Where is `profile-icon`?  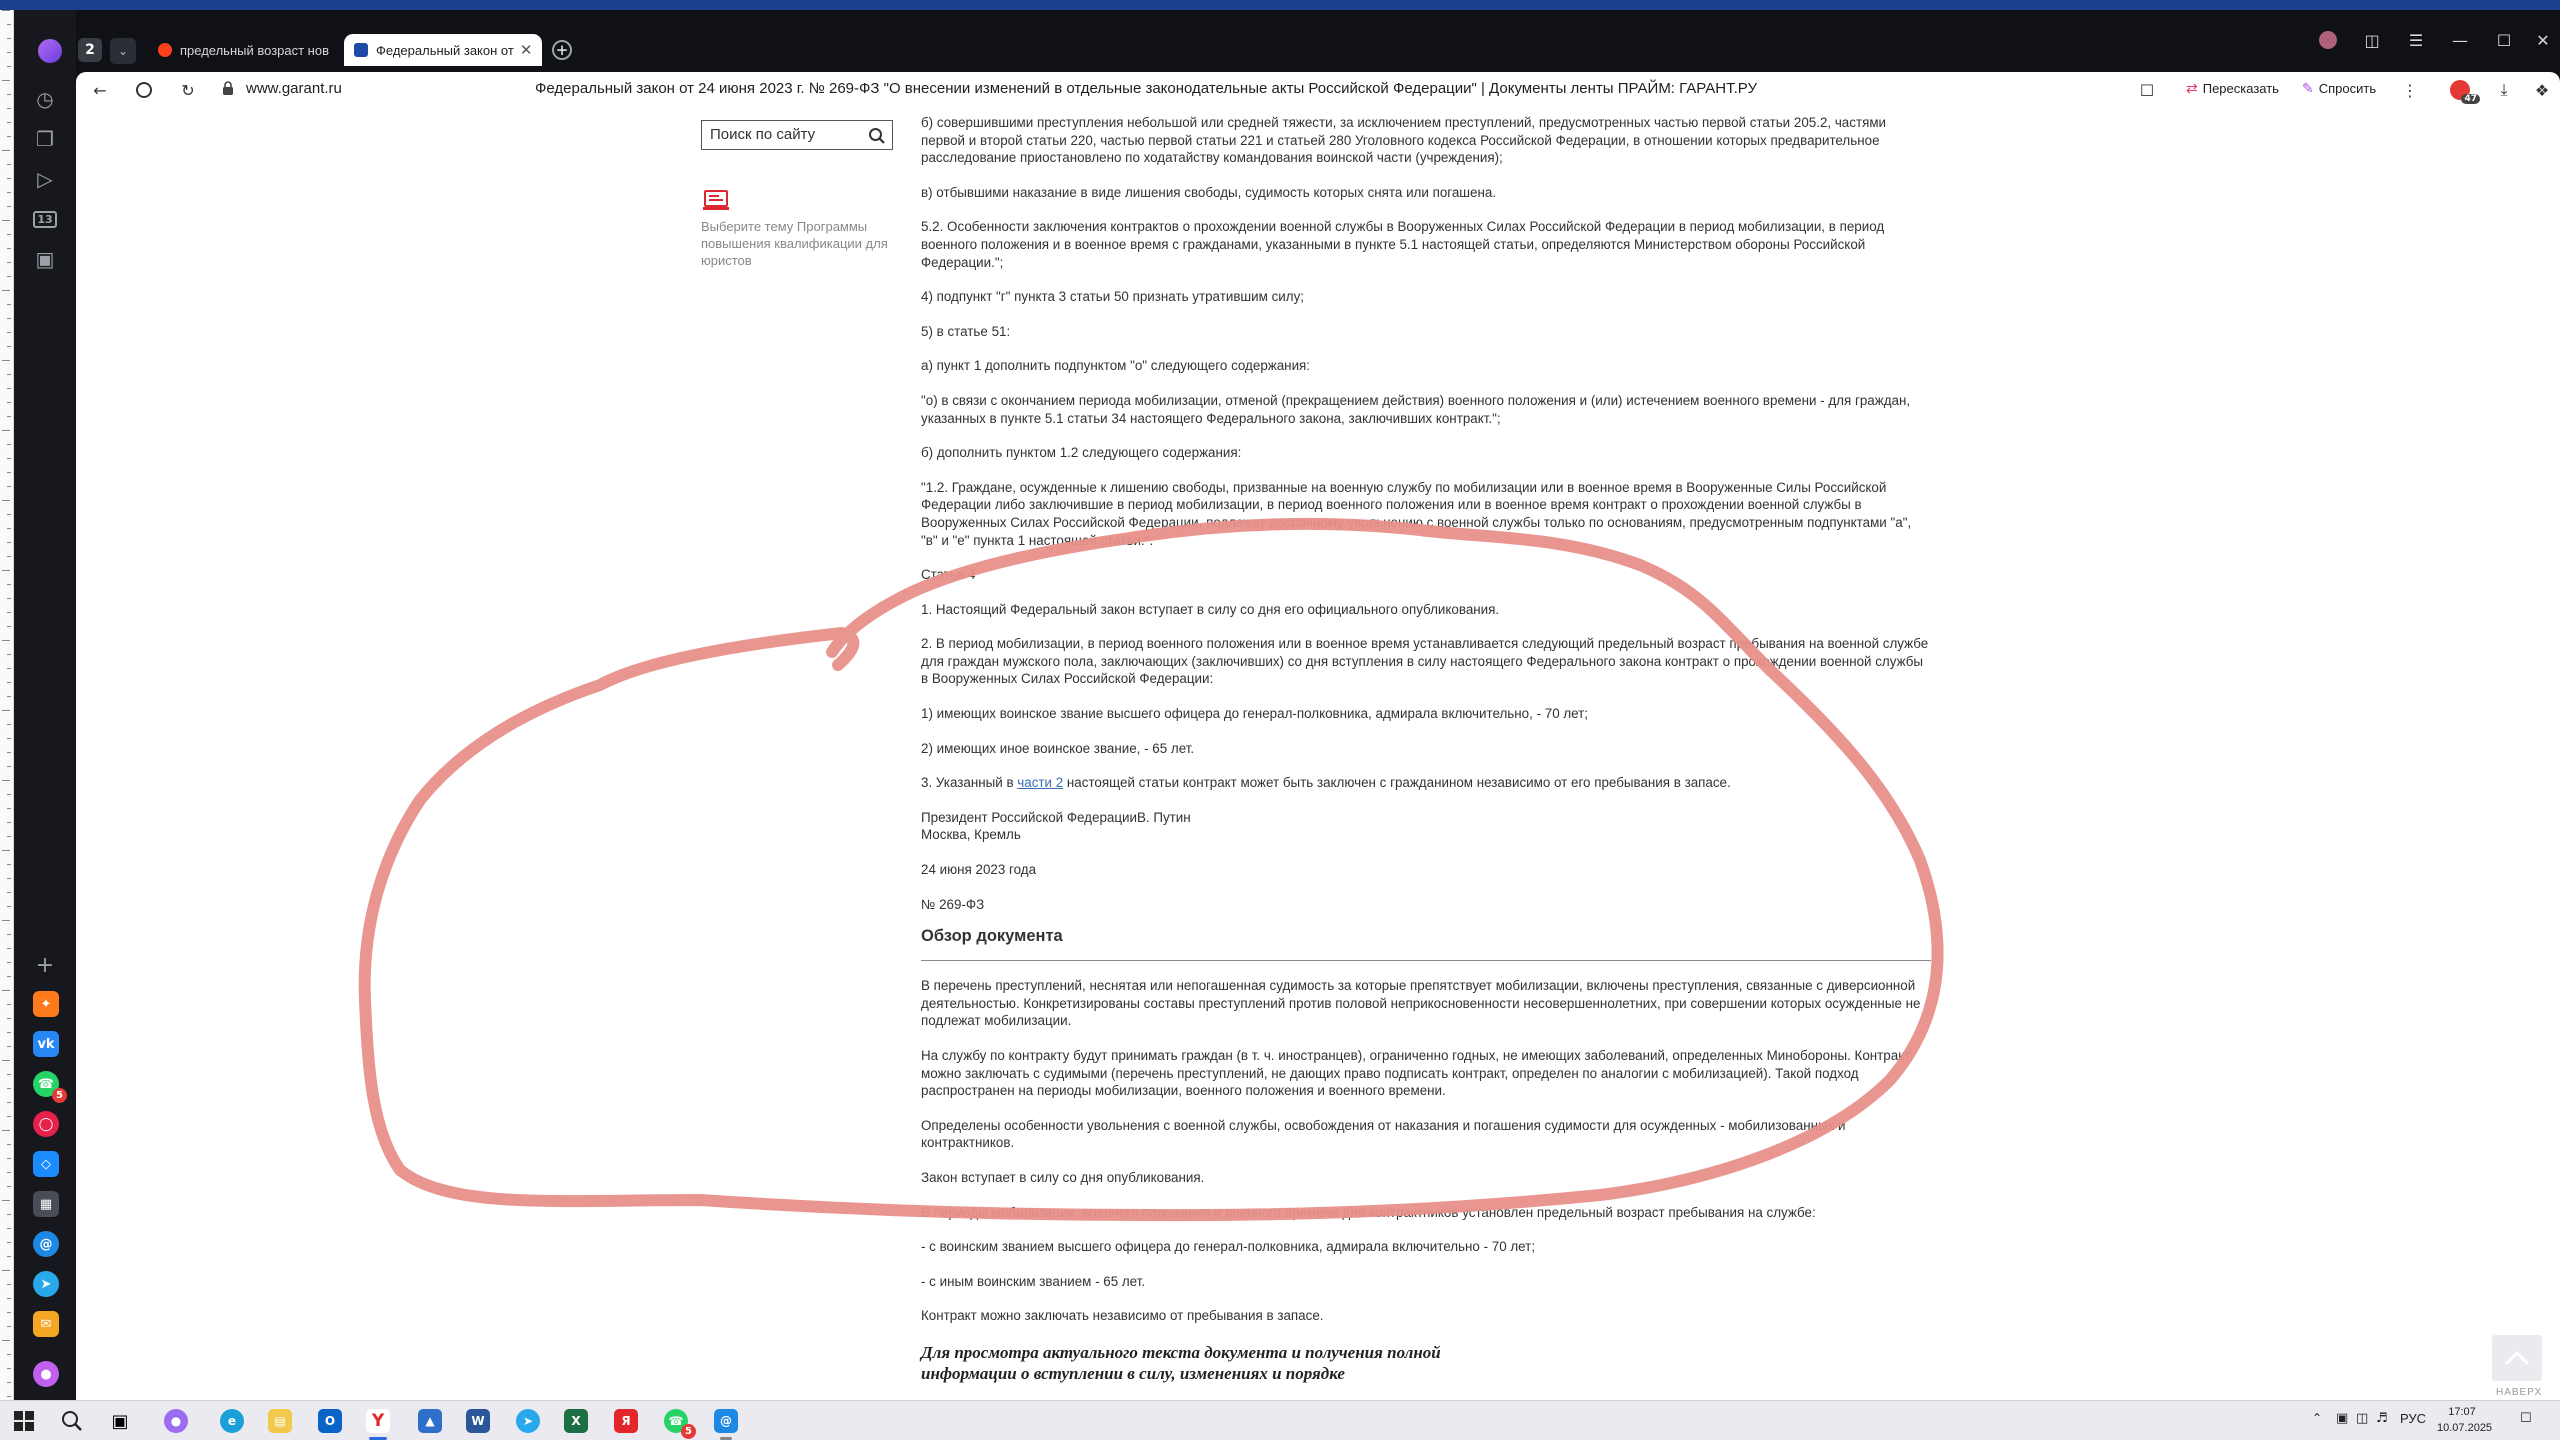
profile-icon is located at coordinates (2328, 40).